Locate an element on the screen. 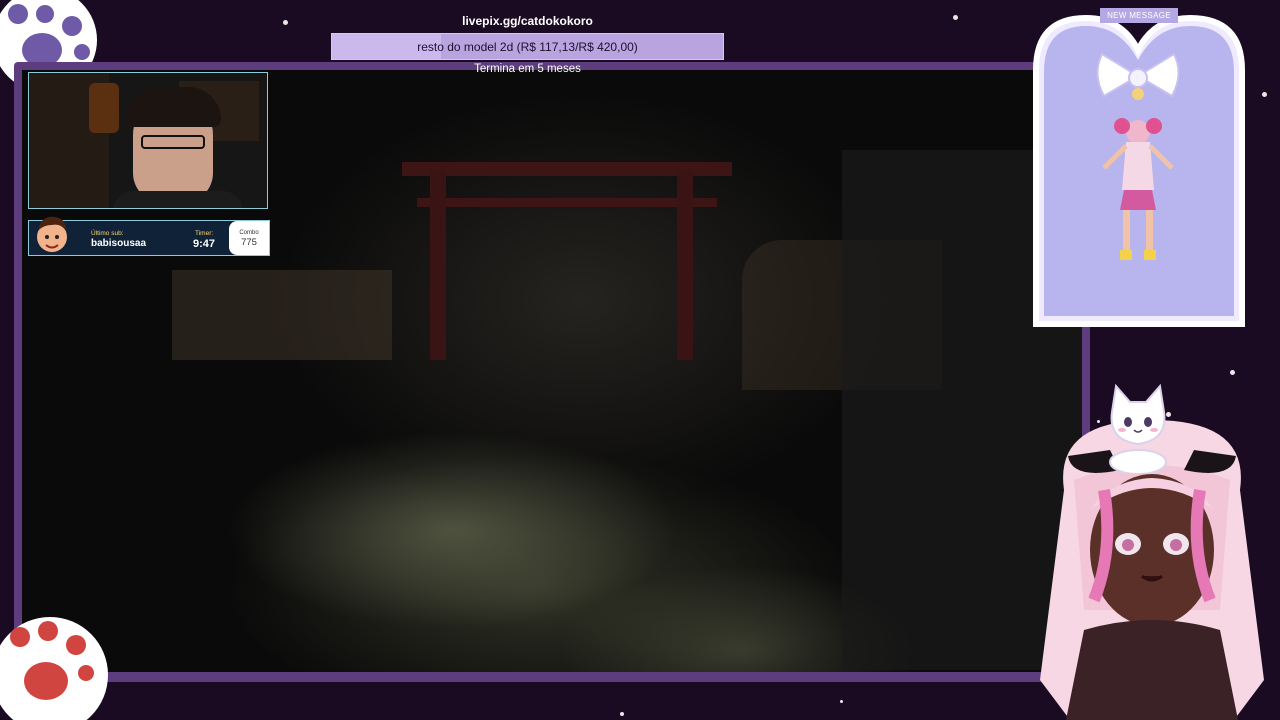  paw-icon is located at coordinates (54, 668).